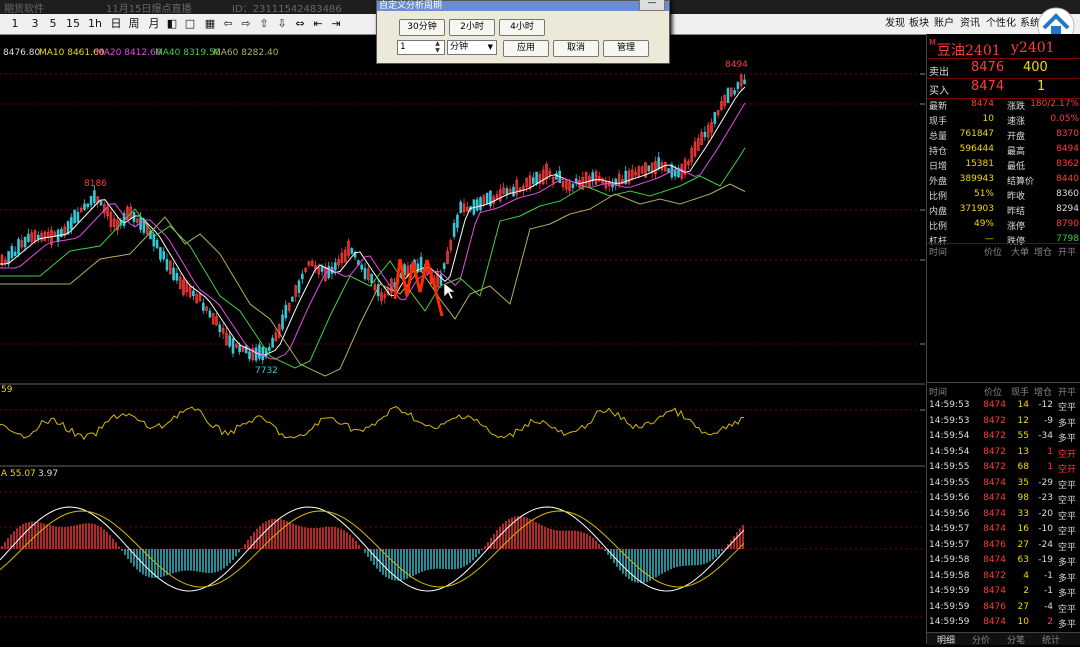 This screenshot has height=647, width=1080. What do you see at coordinates (1048, 591) in the screenshot?
I see `tick-oi-change: -1` at bounding box center [1048, 591].